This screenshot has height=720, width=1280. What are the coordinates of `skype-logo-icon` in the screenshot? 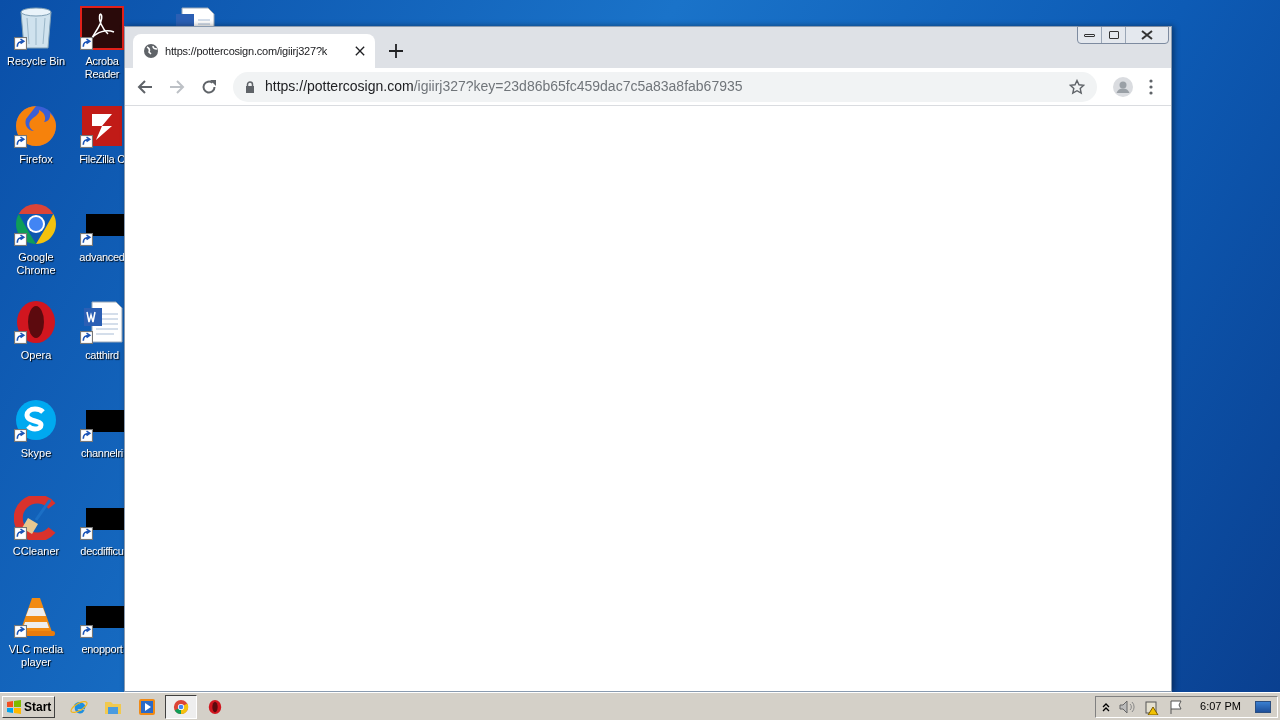 It's located at (36, 420).